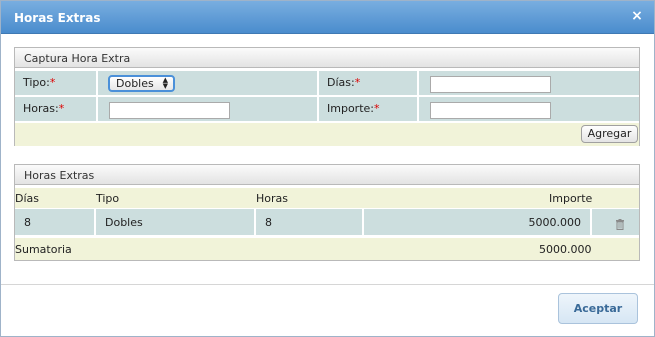 Image resolution: width=655 pixels, height=337 pixels. I want to click on tipo-label-cell: Tipo:*, so click(56, 83).